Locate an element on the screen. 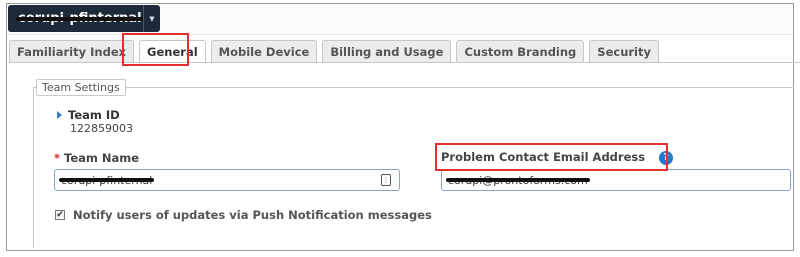 This screenshot has width=800, height=257. tab-mobile-device: Mobile Device is located at coordinates (264, 51).